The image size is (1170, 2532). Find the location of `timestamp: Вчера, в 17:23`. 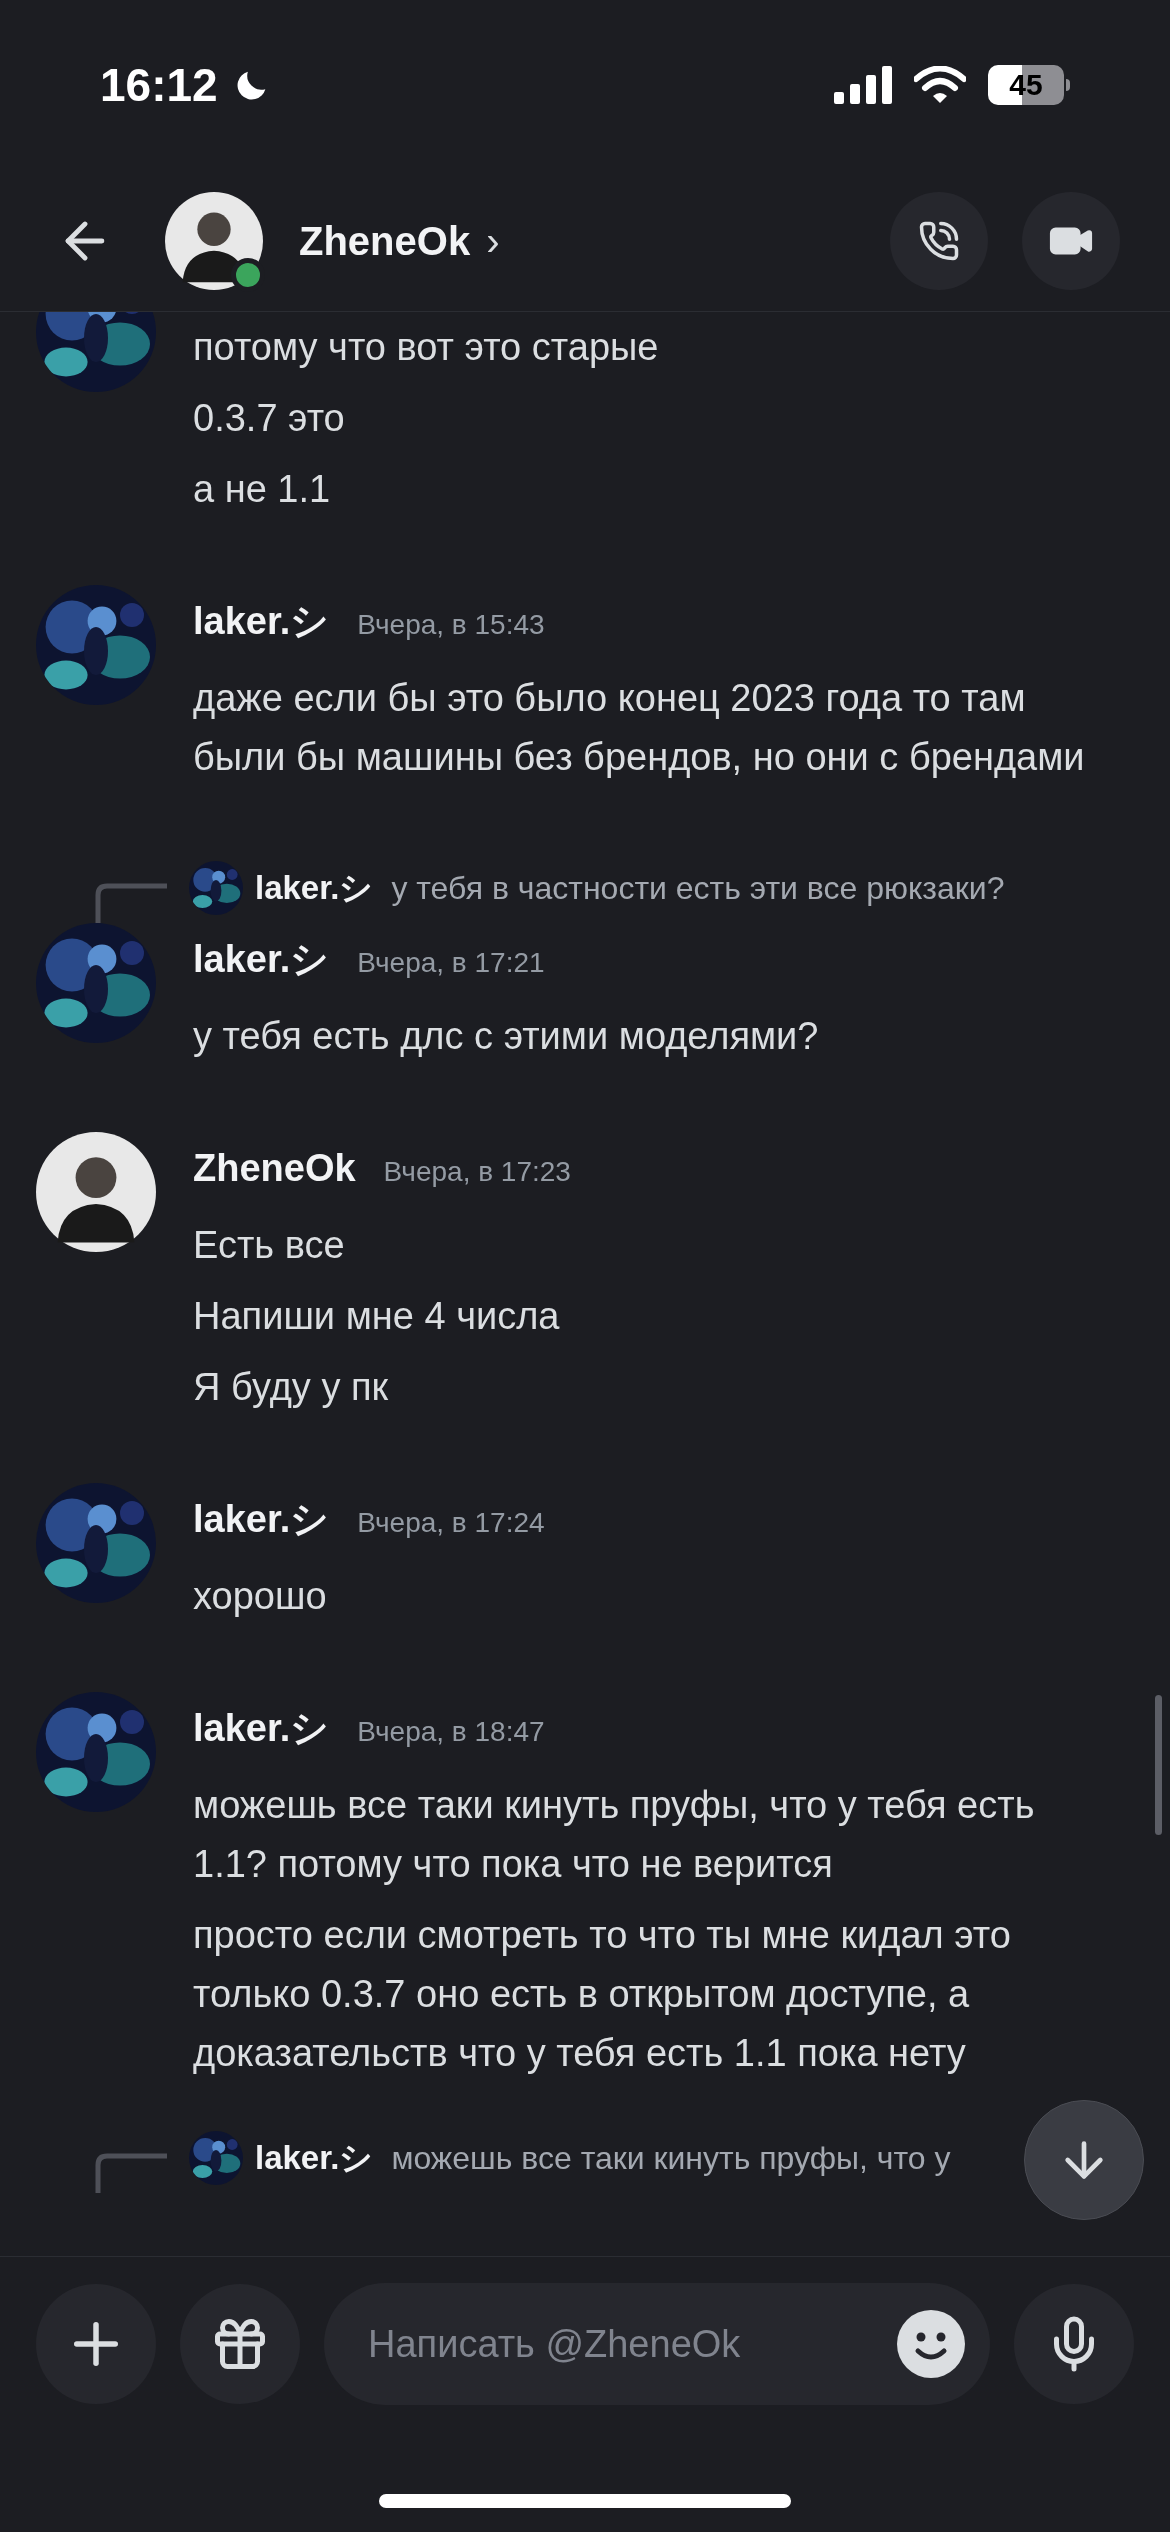

timestamp: Вчера, в 17:23 is located at coordinates (477, 1172).